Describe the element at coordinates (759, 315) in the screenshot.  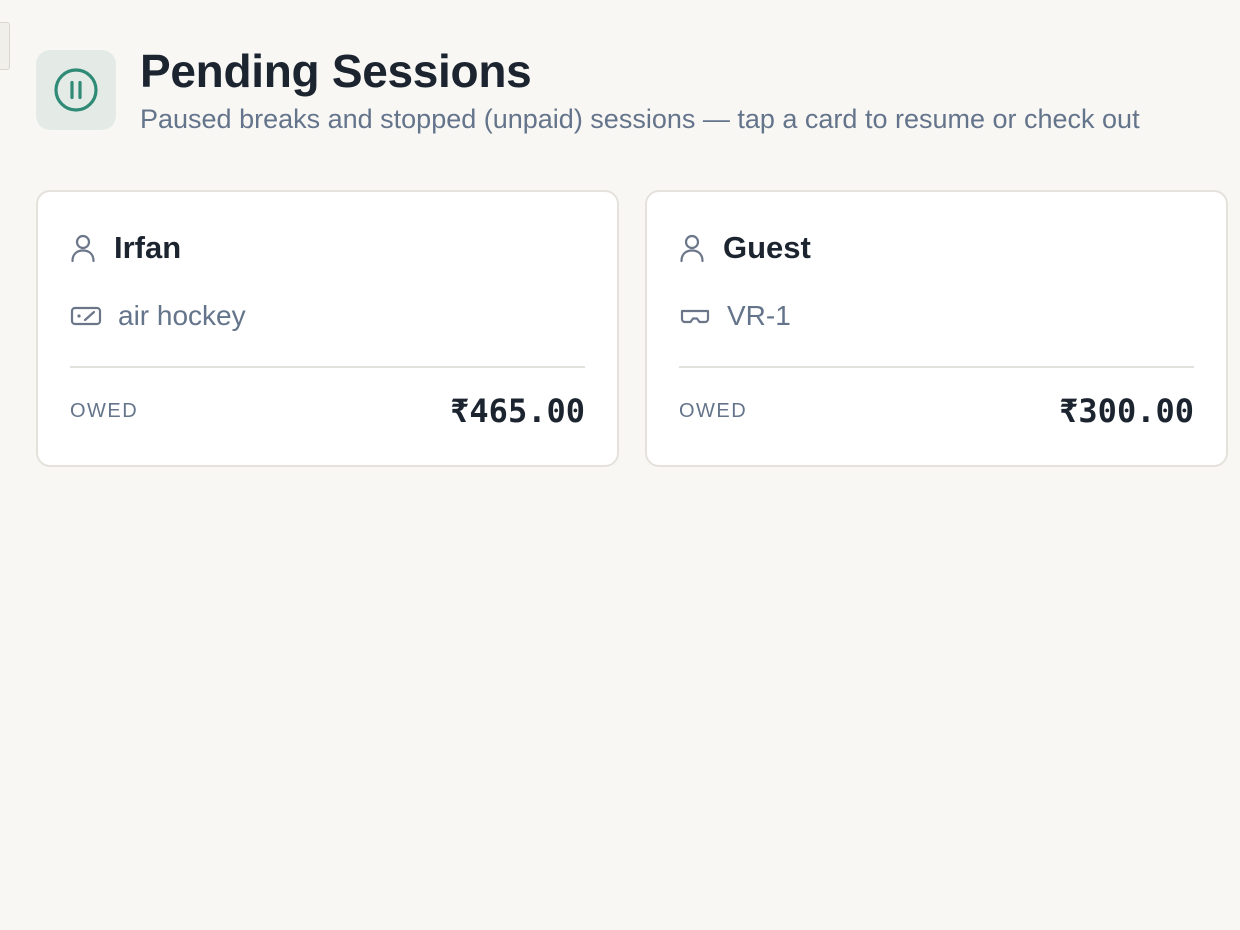
I see `station-name: VR-1` at that location.